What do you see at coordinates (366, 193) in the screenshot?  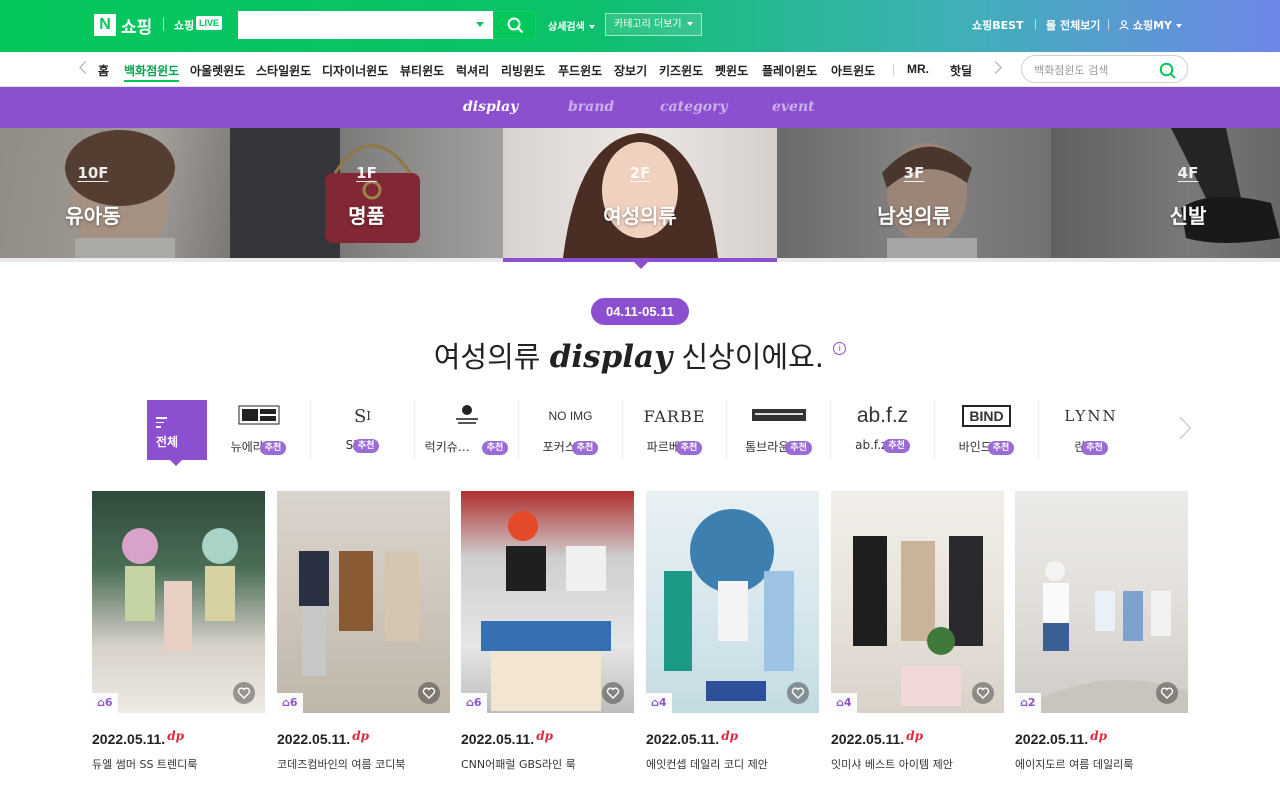 I see `floor-luxury: 1F 명품` at bounding box center [366, 193].